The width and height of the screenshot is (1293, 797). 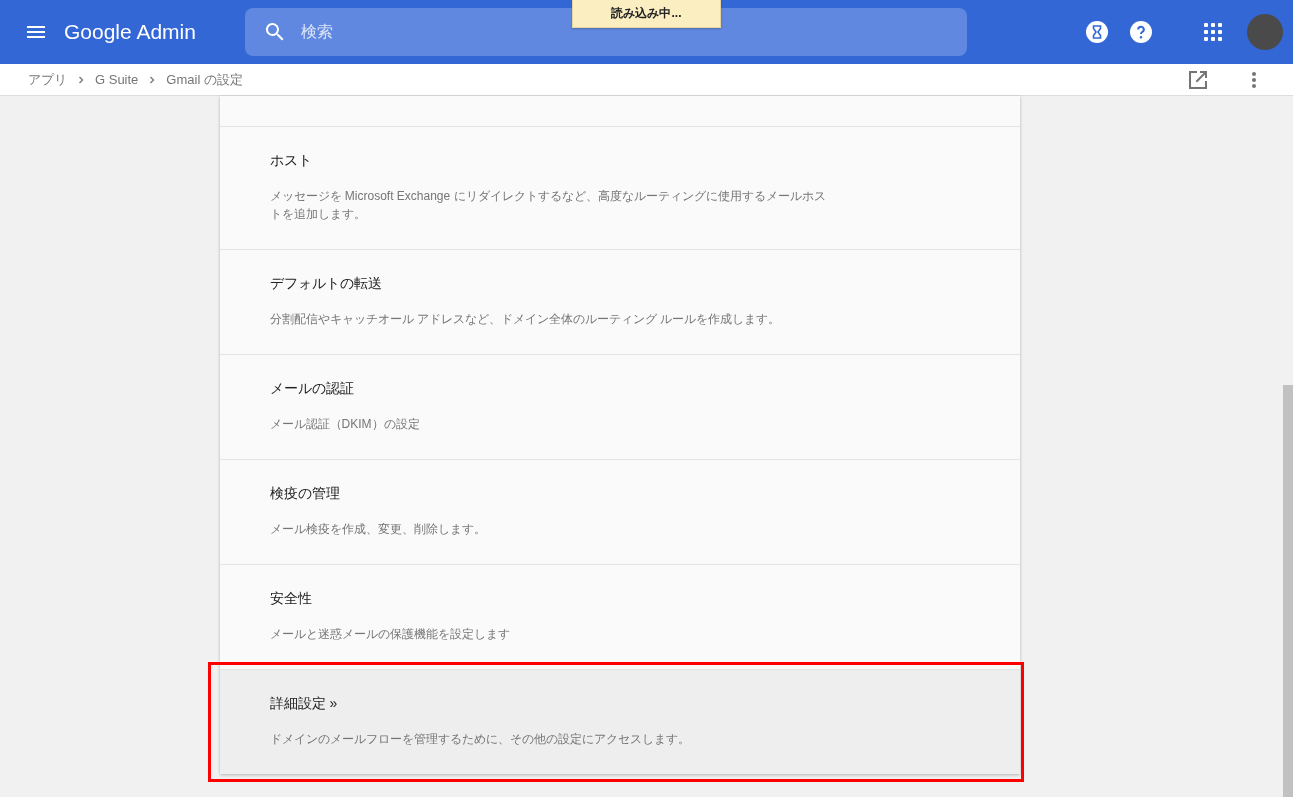 What do you see at coordinates (619, 512) in the screenshot?
I see `settings-item: 検疫の管理 メール検疫を作成、変更、削除します。` at bounding box center [619, 512].